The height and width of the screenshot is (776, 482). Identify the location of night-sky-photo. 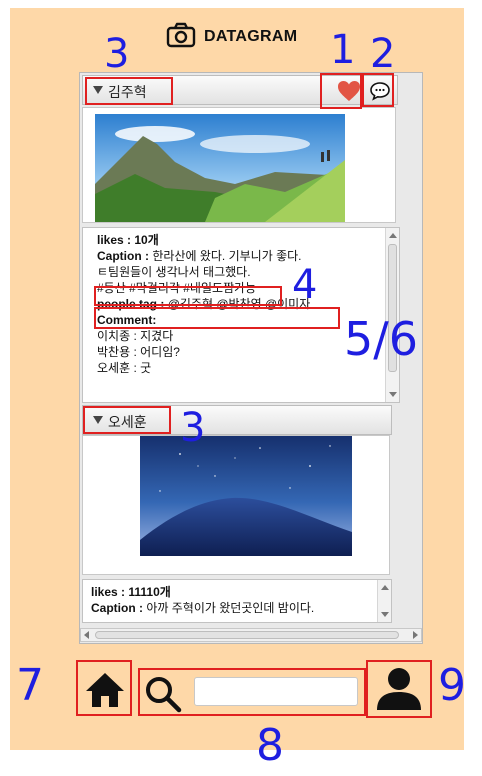
(246, 496).